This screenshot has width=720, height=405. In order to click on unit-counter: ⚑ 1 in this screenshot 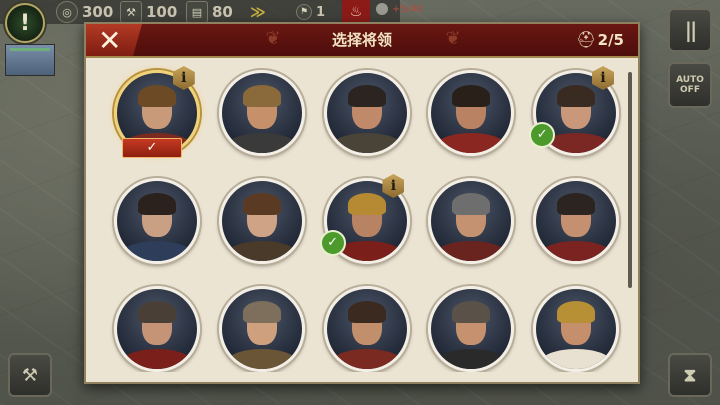, I will do `click(310, 12)`.